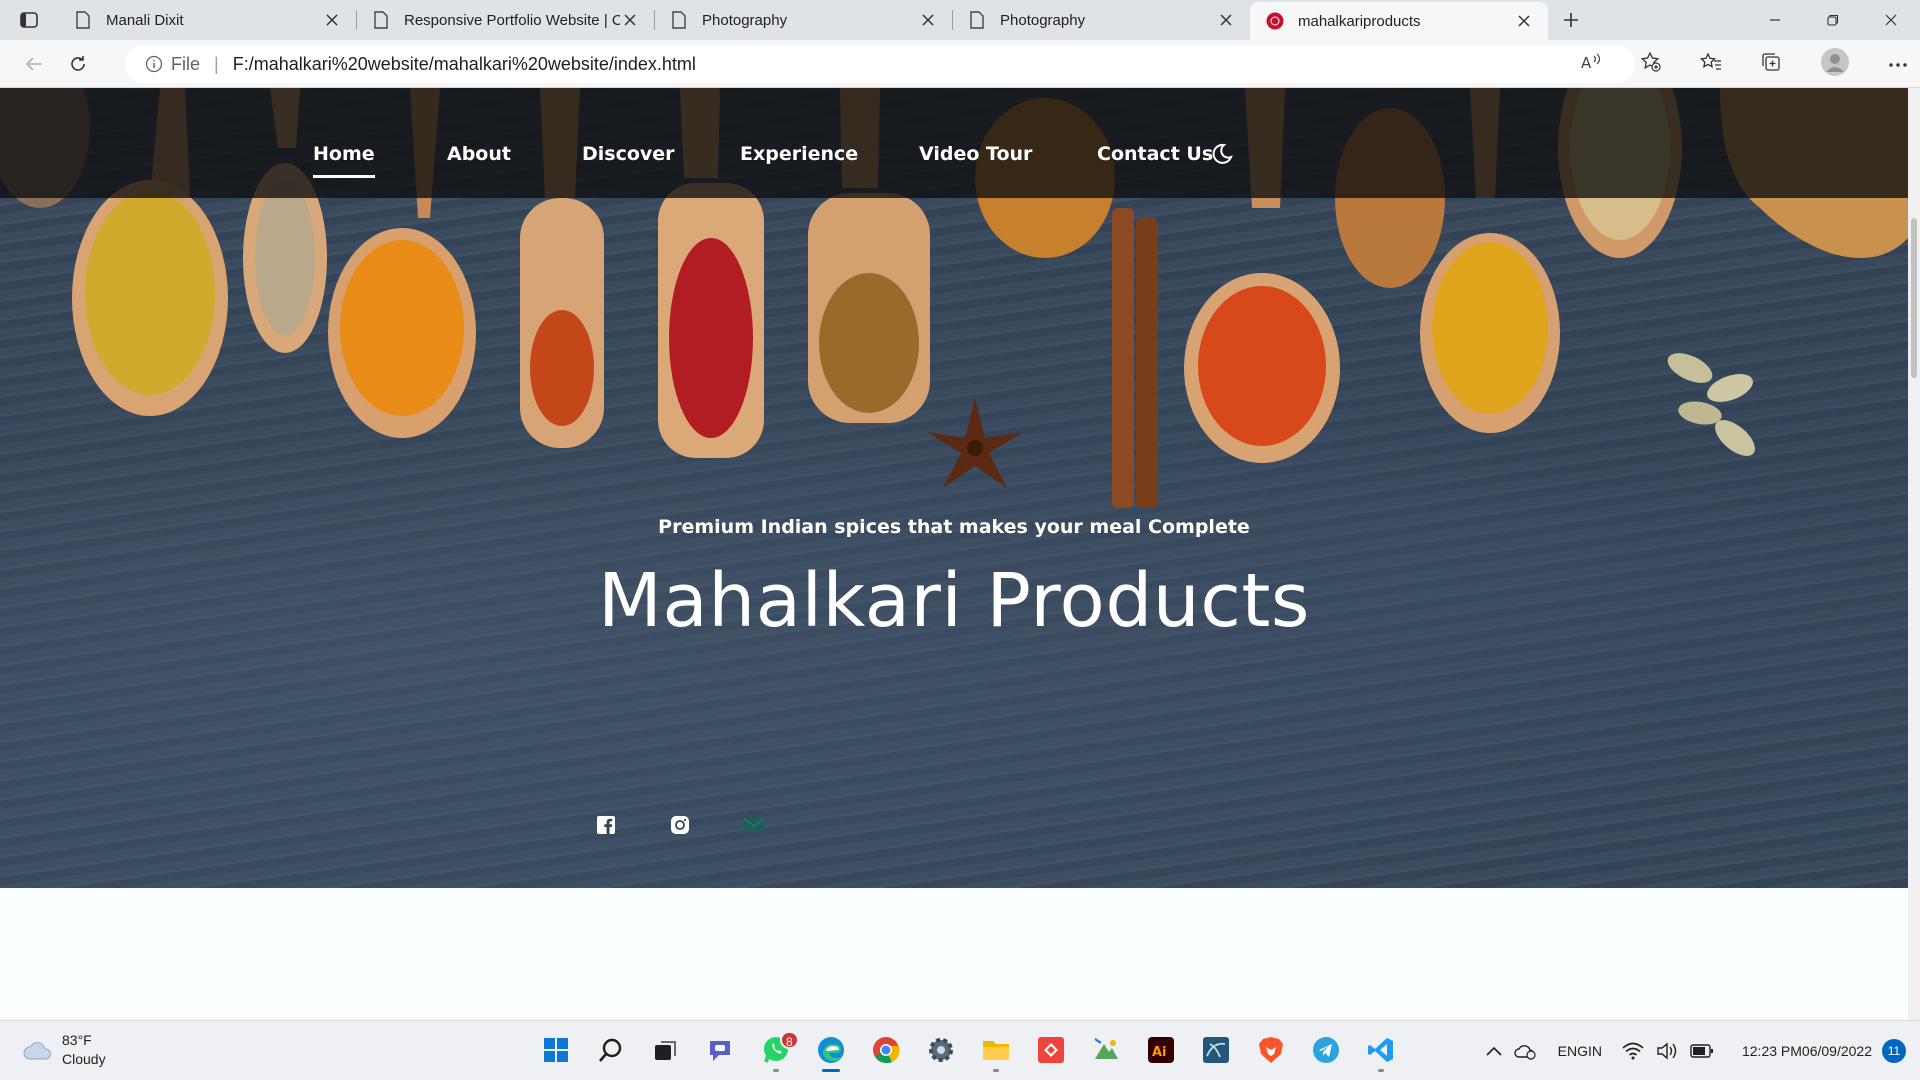 The image size is (1920, 1080). I want to click on wifi-icon, so click(1633, 1051).